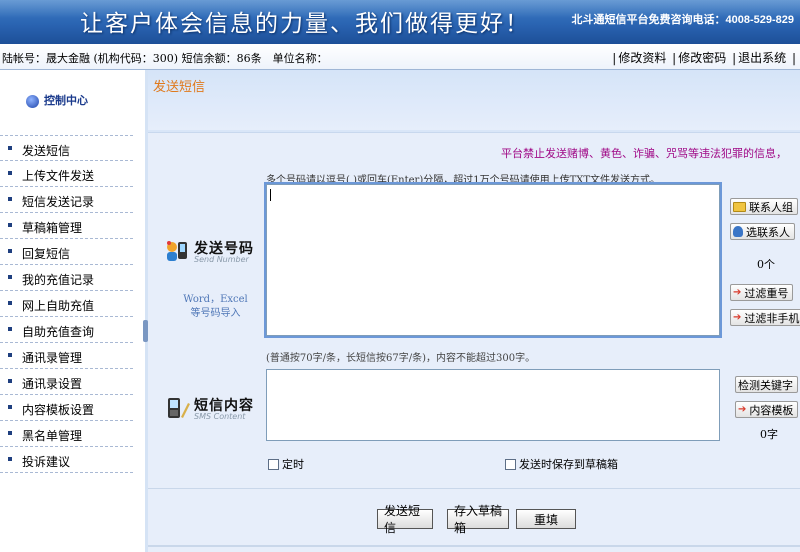  What do you see at coordinates (58, 306) in the screenshot?
I see `sidebar-item-label: 网上自助充值` at bounding box center [58, 306].